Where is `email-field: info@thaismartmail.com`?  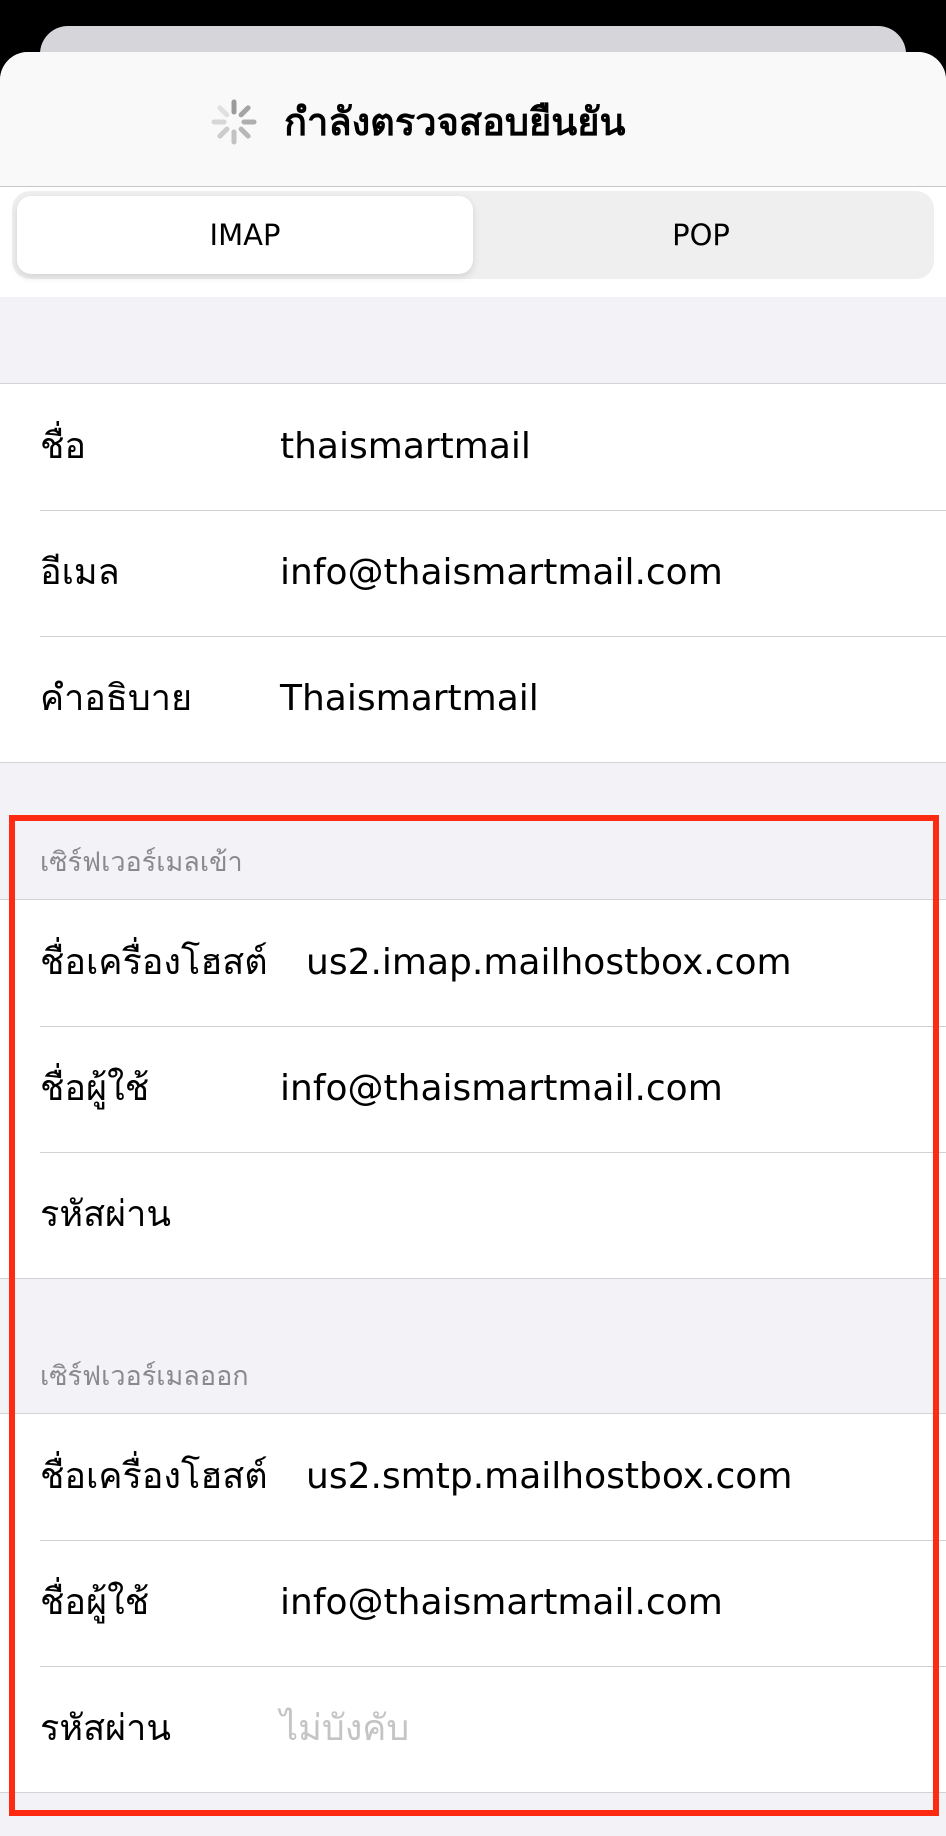 email-field: info@thaismartmail.com is located at coordinates (501, 573).